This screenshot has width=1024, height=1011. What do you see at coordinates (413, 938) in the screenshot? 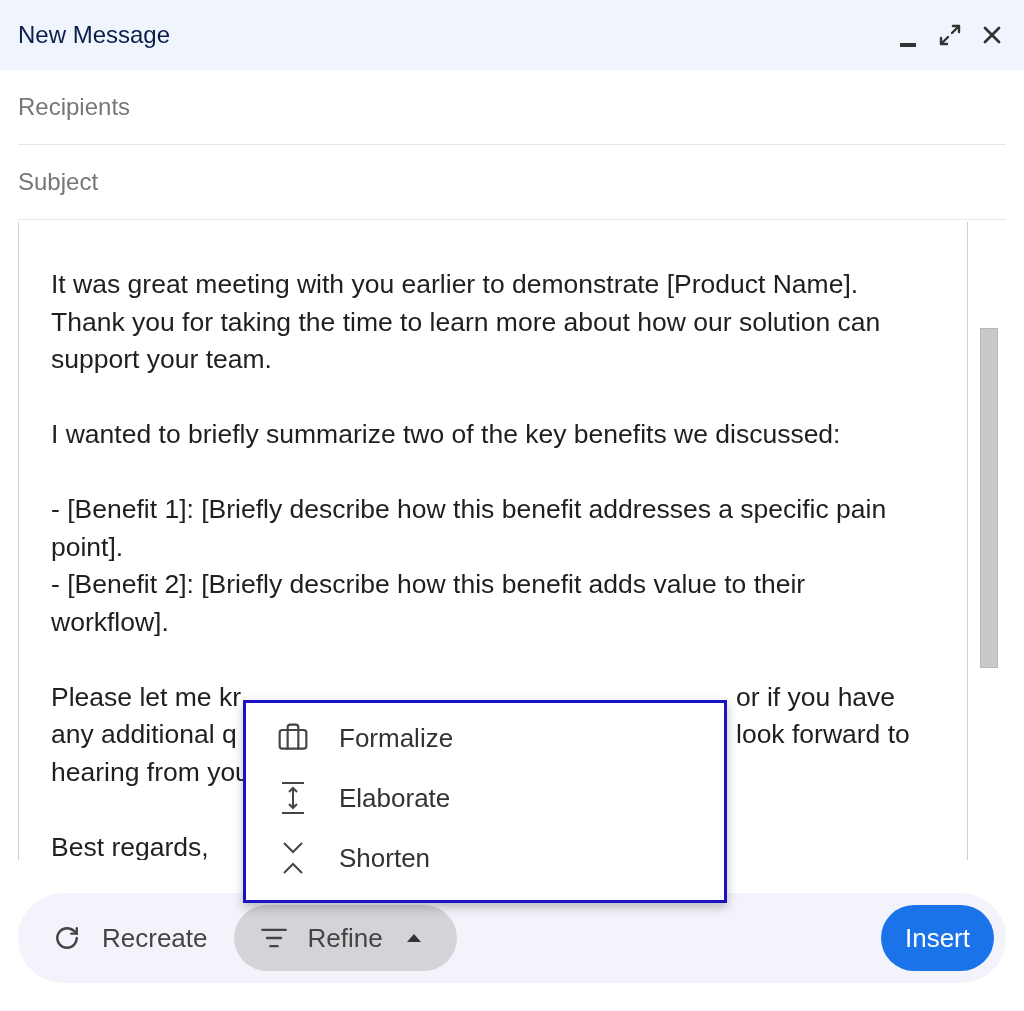
I see `caret-up-icon` at bounding box center [413, 938].